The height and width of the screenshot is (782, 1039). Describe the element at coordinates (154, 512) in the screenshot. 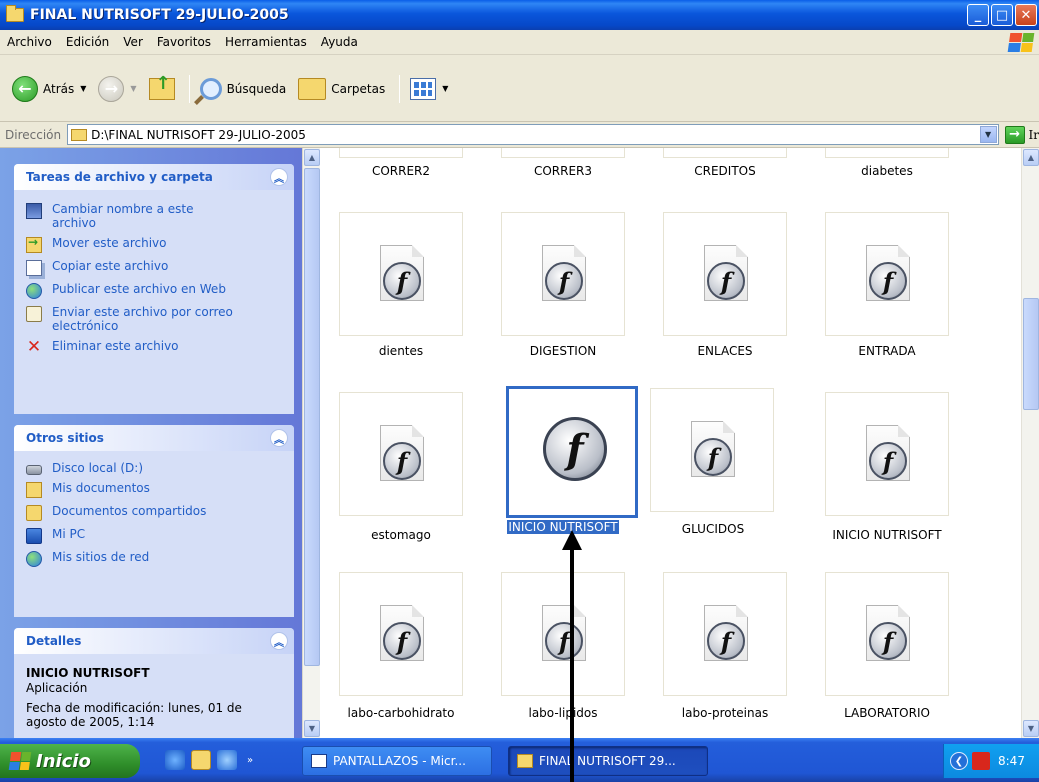

I see `place-shared-documents: Documentos compartidos` at that location.